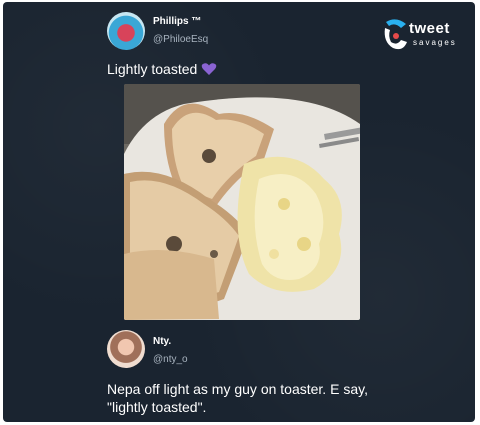 Image resolution: width=480 pixels, height=425 pixels. Describe the element at coordinates (162, 341) in the screenshot. I see `author-name: Nty.` at that location.